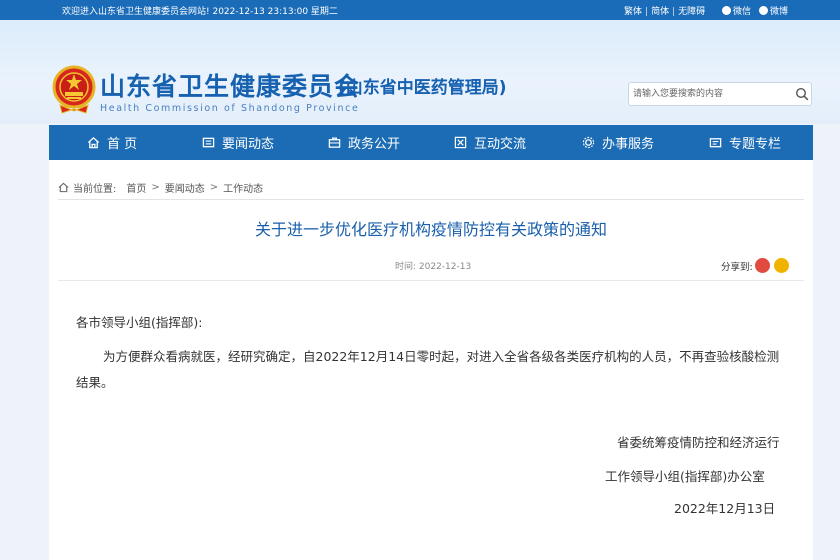 Image resolution: width=840 pixels, height=560 pixels. Describe the element at coordinates (762, 265) in the screenshot. I see `weibo-share-icon` at that location.